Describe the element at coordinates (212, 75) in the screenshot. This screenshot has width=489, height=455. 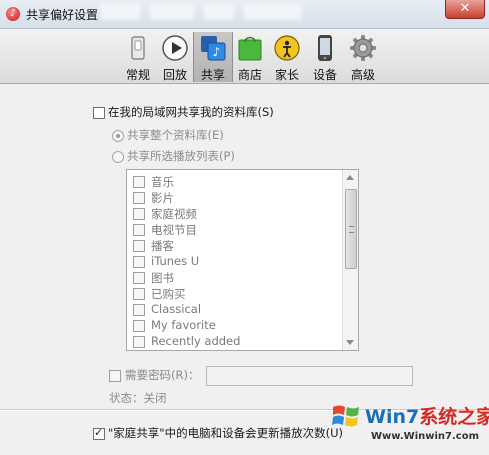
I see `tab-sharing-label: 共享` at that location.